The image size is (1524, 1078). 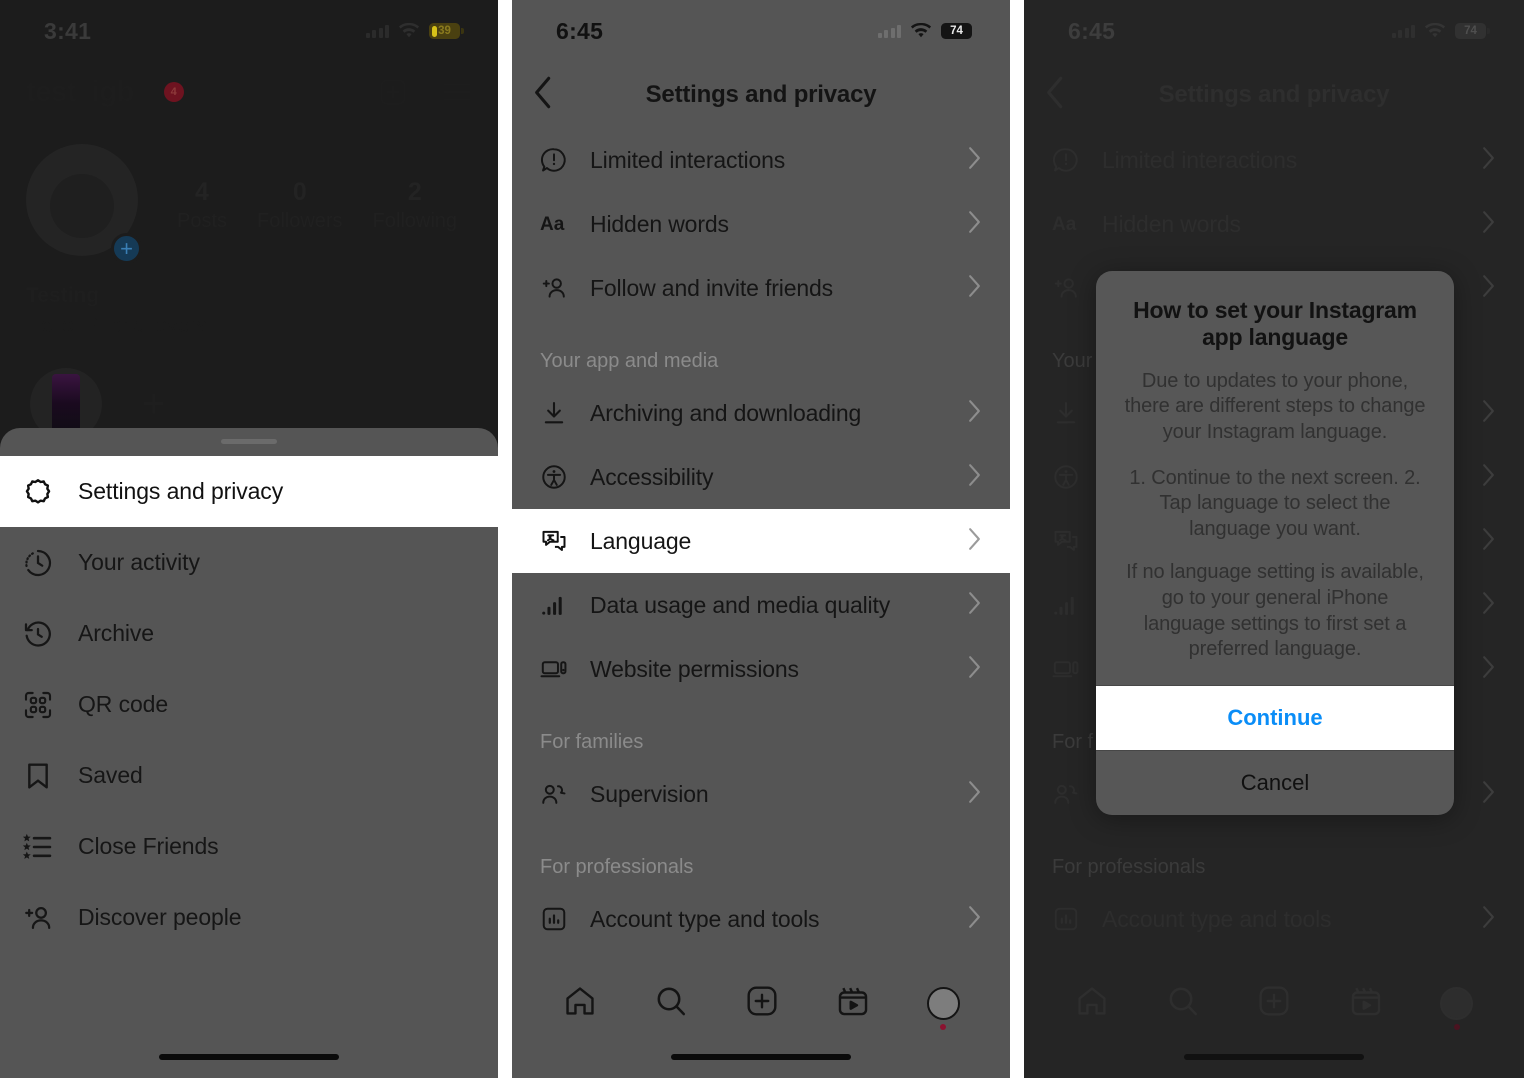 I want to click on sheet-item-settings-and-privacy: Settings and privacy, so click(x=249, y=491).